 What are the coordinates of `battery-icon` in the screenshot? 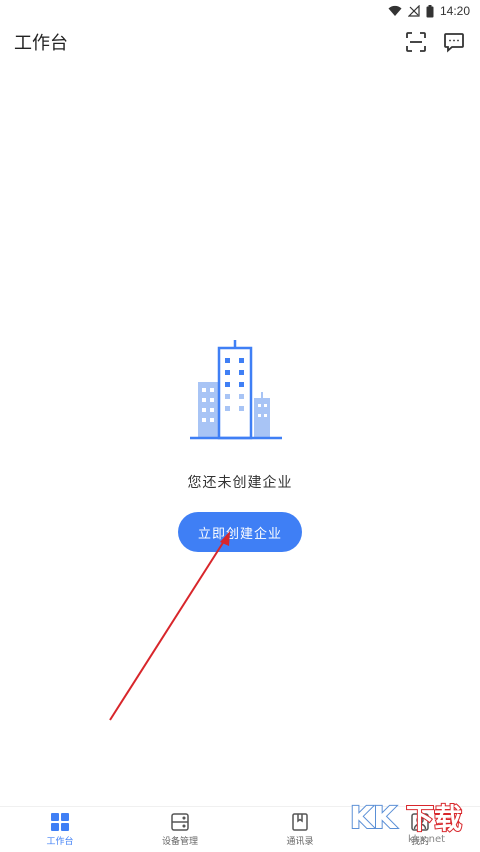 It's located at (430, 10).